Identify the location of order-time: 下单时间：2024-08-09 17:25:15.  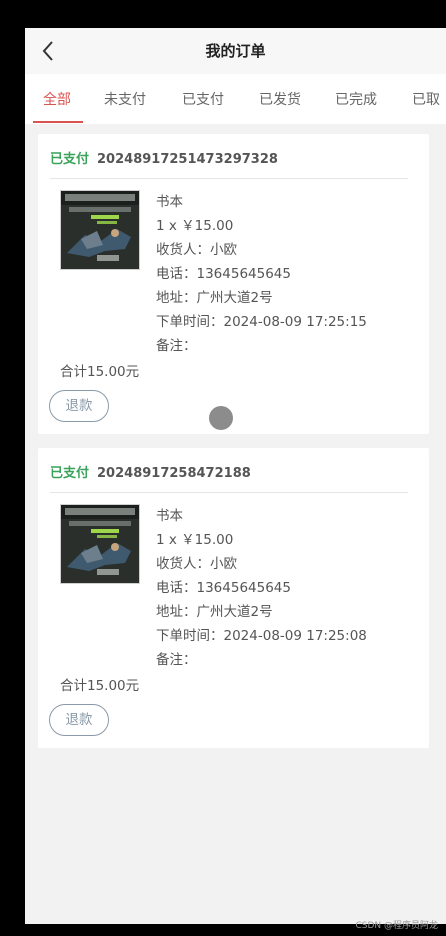
(261, 322).